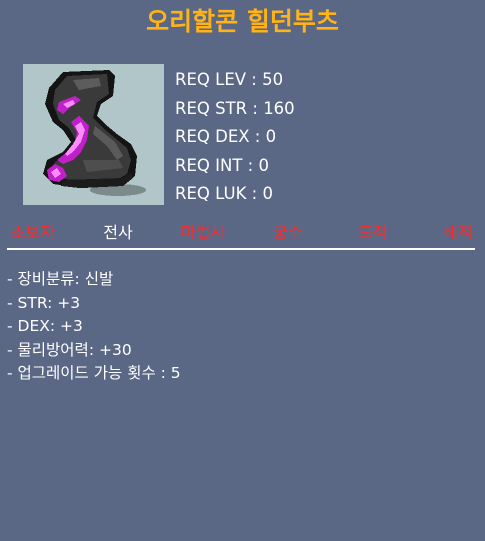  What do you see at coordinates (203, 232) in the screenshot?
I see `job-magician: 마법사` at bounding box center [203, 232].